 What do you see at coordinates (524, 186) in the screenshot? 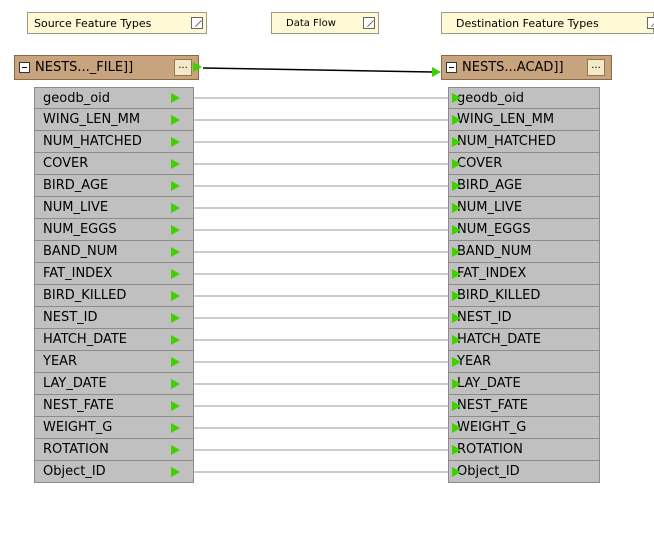
I see `destination-attribute-row: BIRD_AGE` at bounding box center [524, 186].